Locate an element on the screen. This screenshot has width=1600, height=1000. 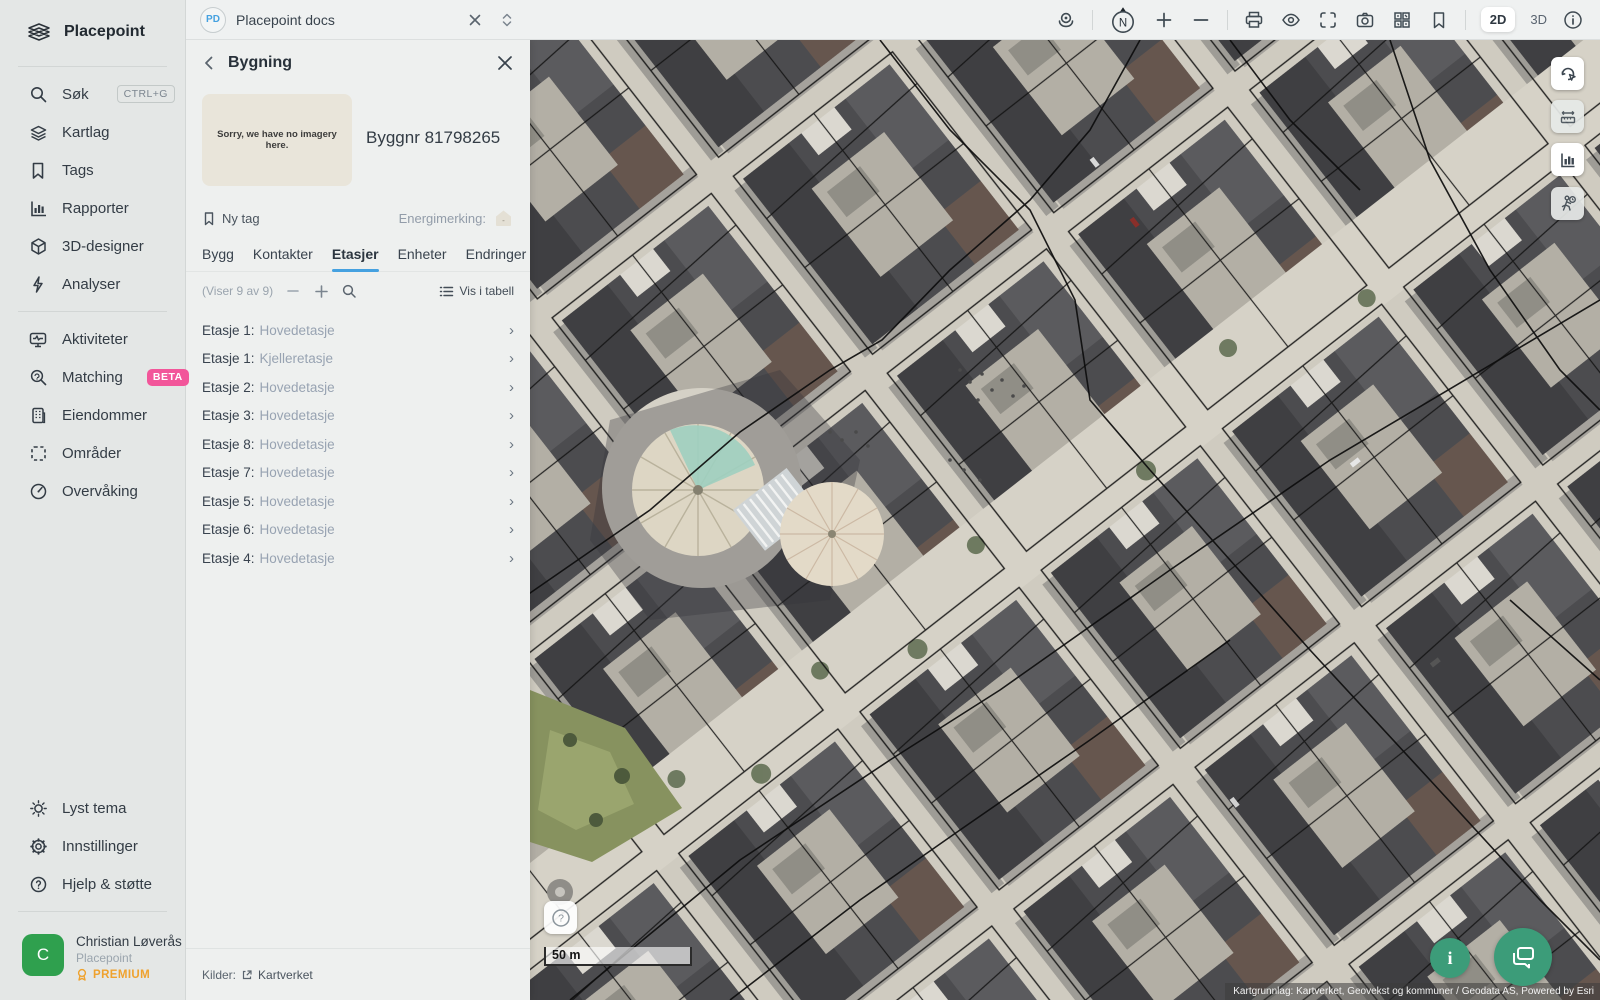
floor-row: Etasje 2: Hovedetasje › is located at coordinates (358, 387).